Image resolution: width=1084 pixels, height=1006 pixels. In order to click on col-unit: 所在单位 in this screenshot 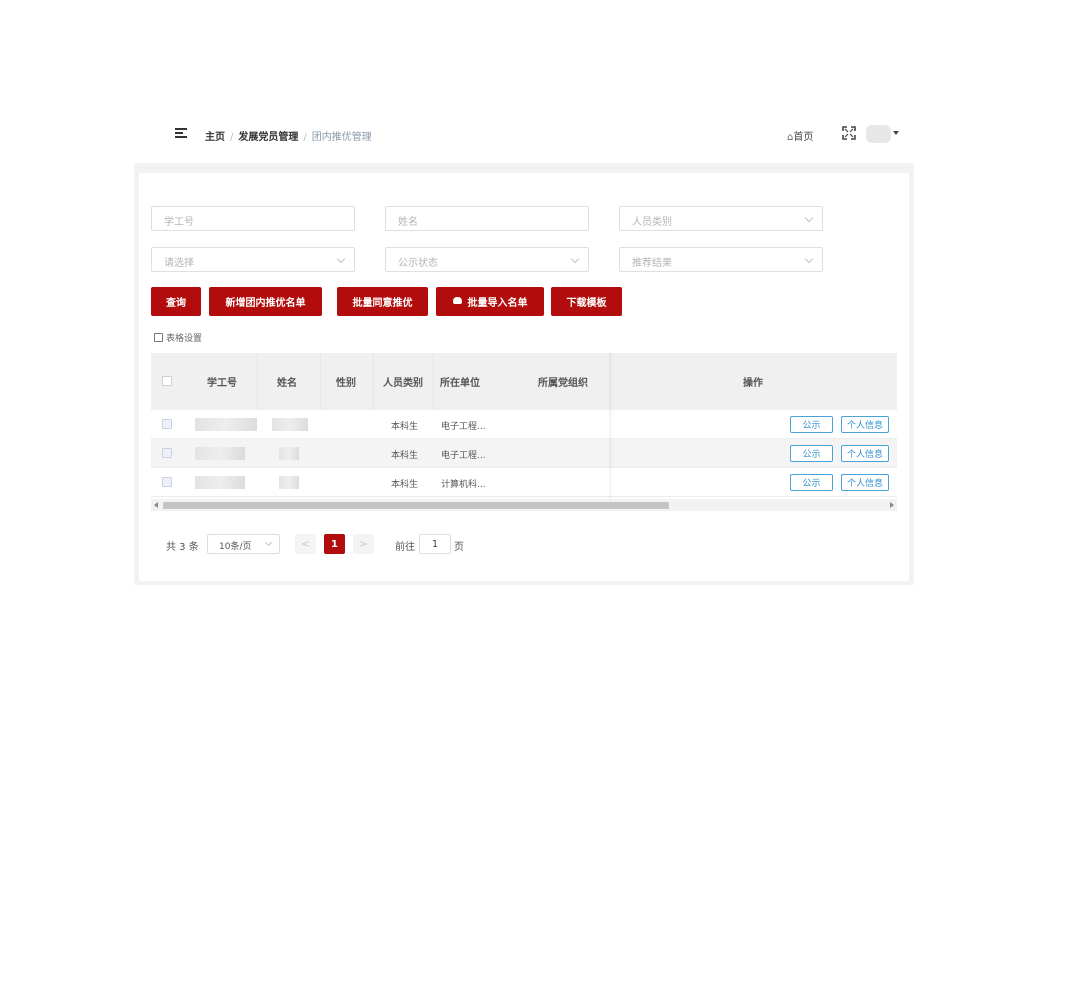, I will do `click(460, 383)`.